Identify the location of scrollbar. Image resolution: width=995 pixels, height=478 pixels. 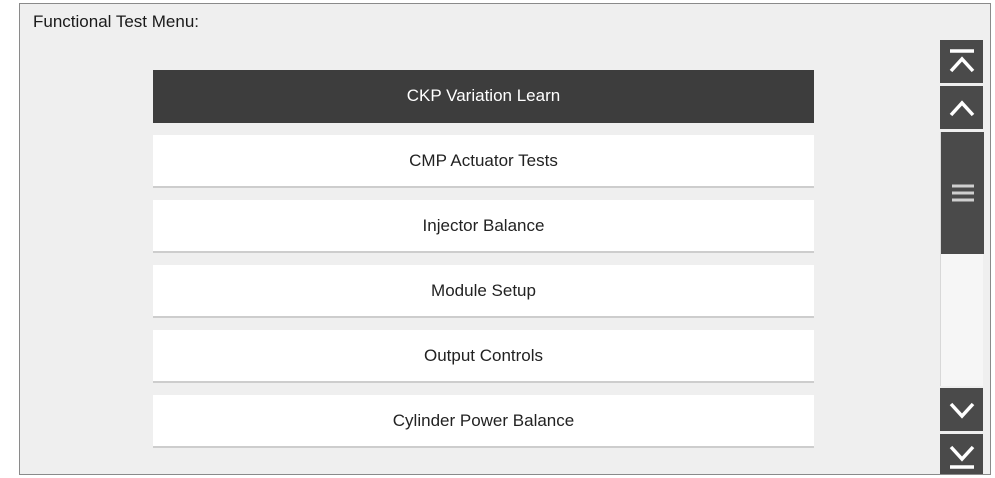
(962, 257).